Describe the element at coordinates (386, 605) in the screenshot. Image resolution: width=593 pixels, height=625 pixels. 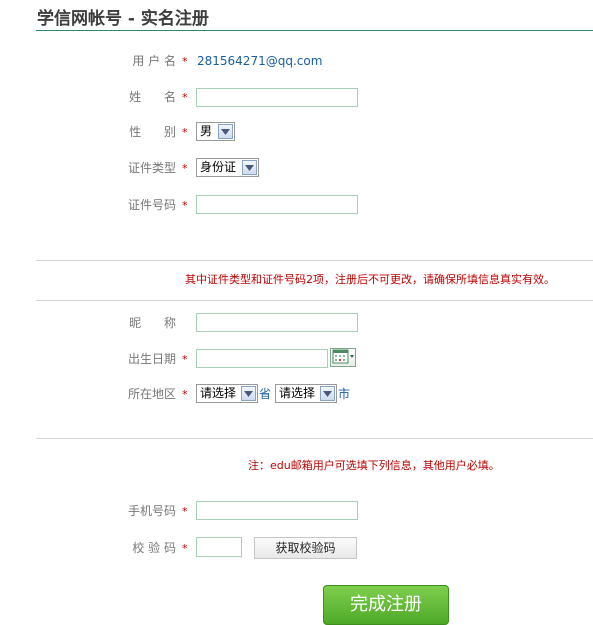
I see `submit-button: 完成注册` at that location.